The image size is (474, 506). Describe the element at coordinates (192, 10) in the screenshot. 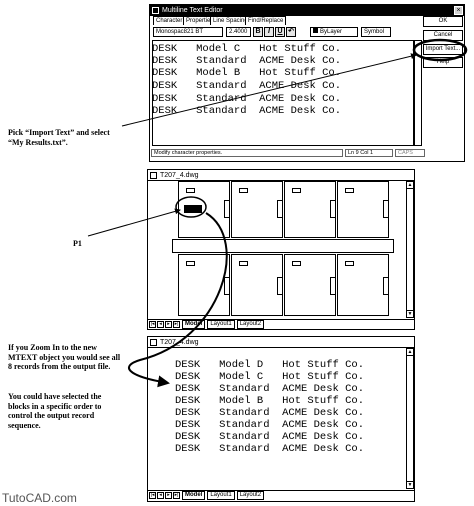

I see `mtext-editor-title: Multiline Text Editor` at that location.